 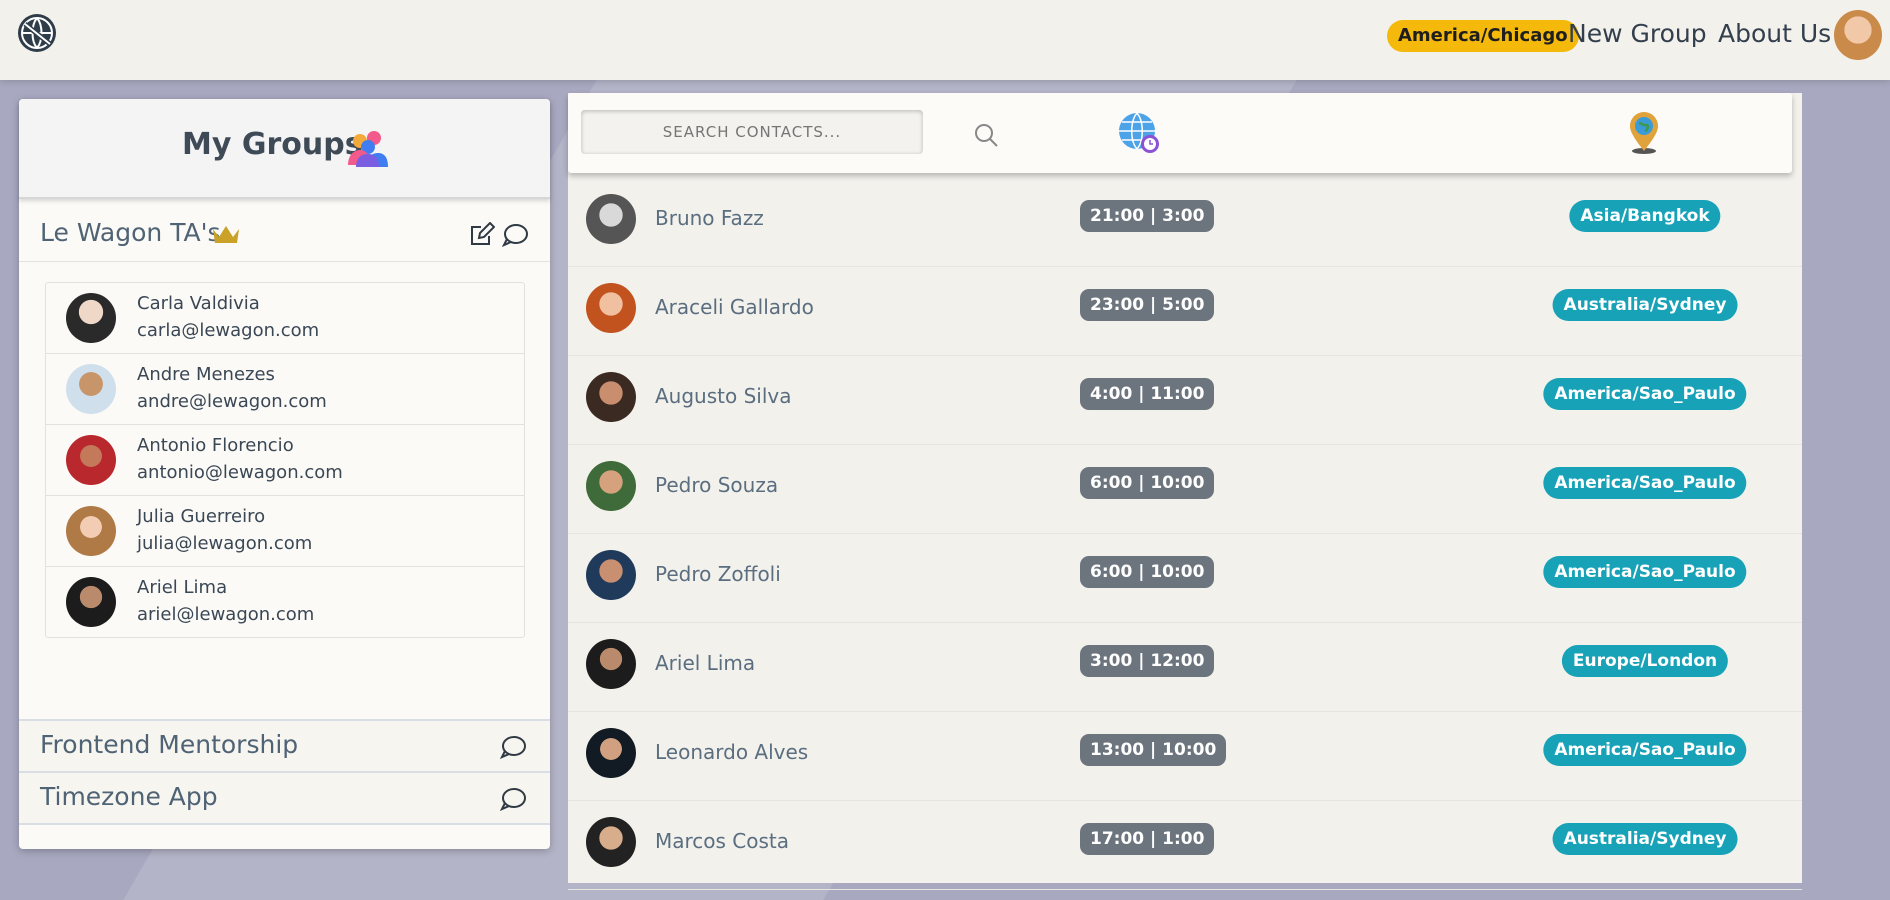 I want to click on member-email: ariel@lewagon.com, so click(x=226, y=614).